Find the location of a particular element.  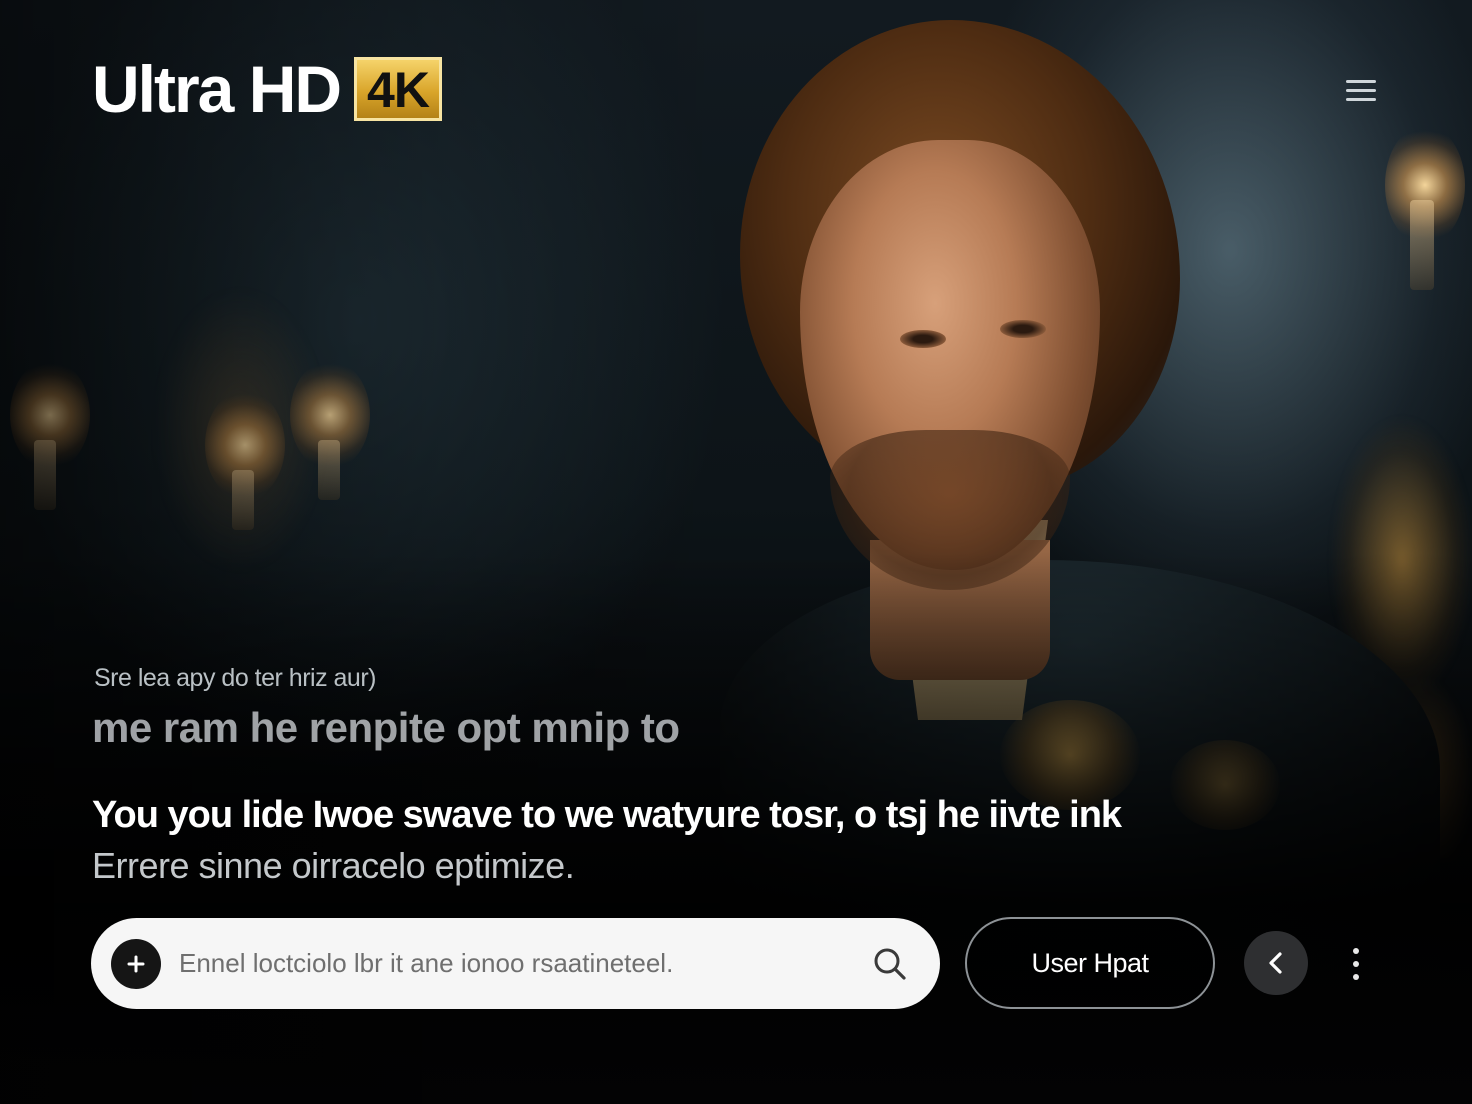

user-button-label: User Hpat is located at coordinates (1090, 962).